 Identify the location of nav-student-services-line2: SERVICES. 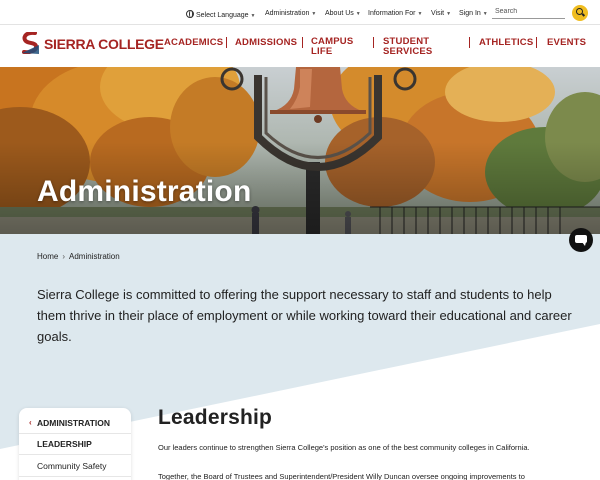
(408, 51).